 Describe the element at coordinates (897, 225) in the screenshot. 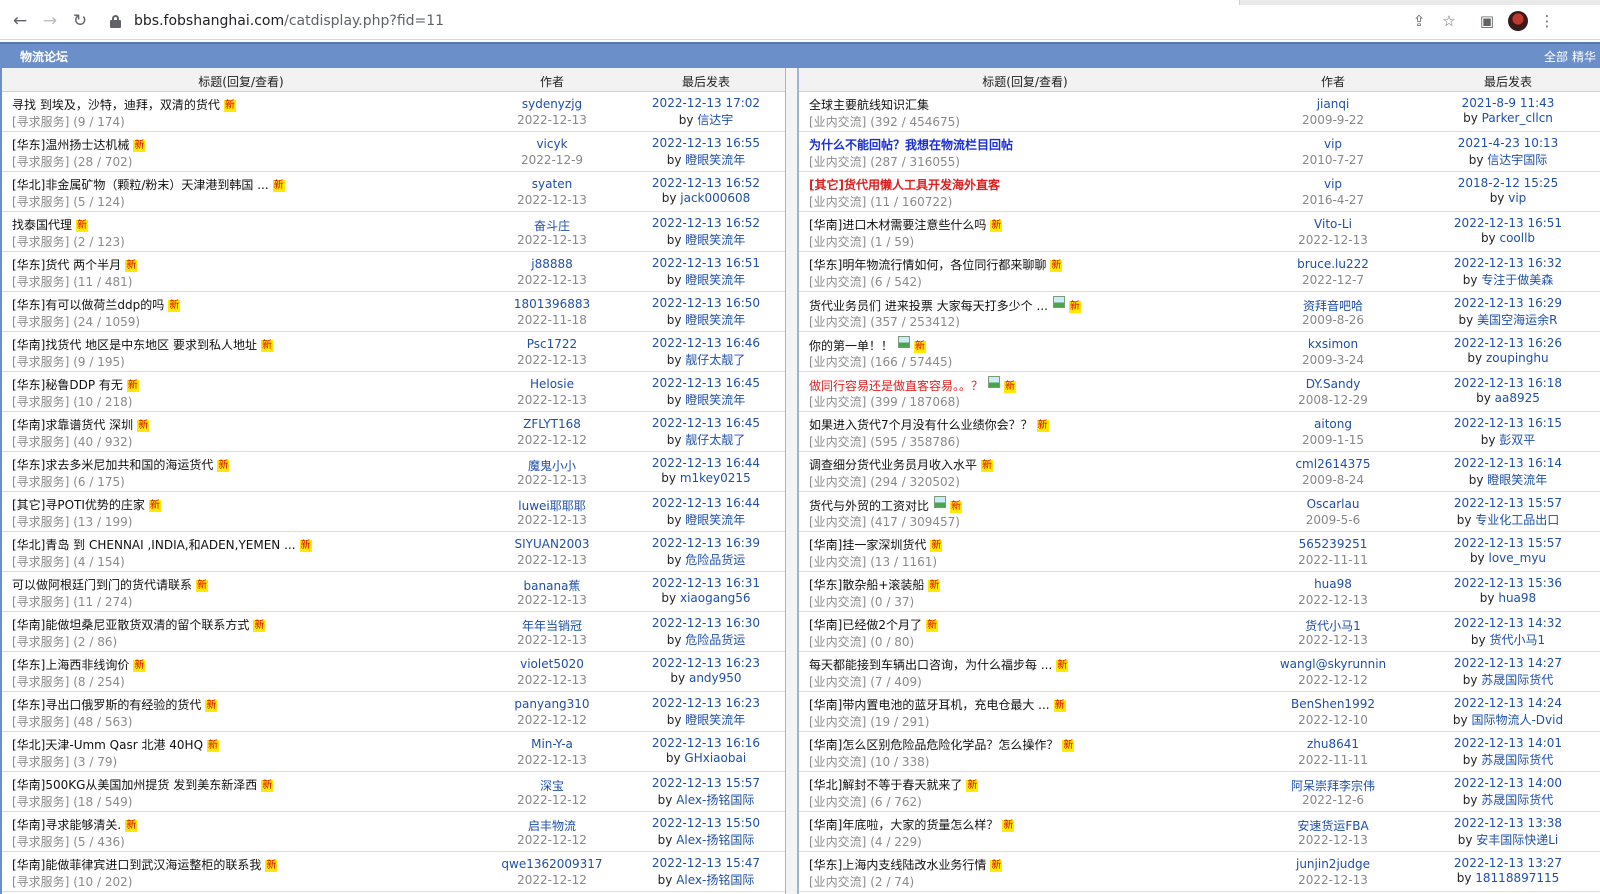

I see `thread-title-link: [华南]进口木材需要注意些什么吗` at that location.